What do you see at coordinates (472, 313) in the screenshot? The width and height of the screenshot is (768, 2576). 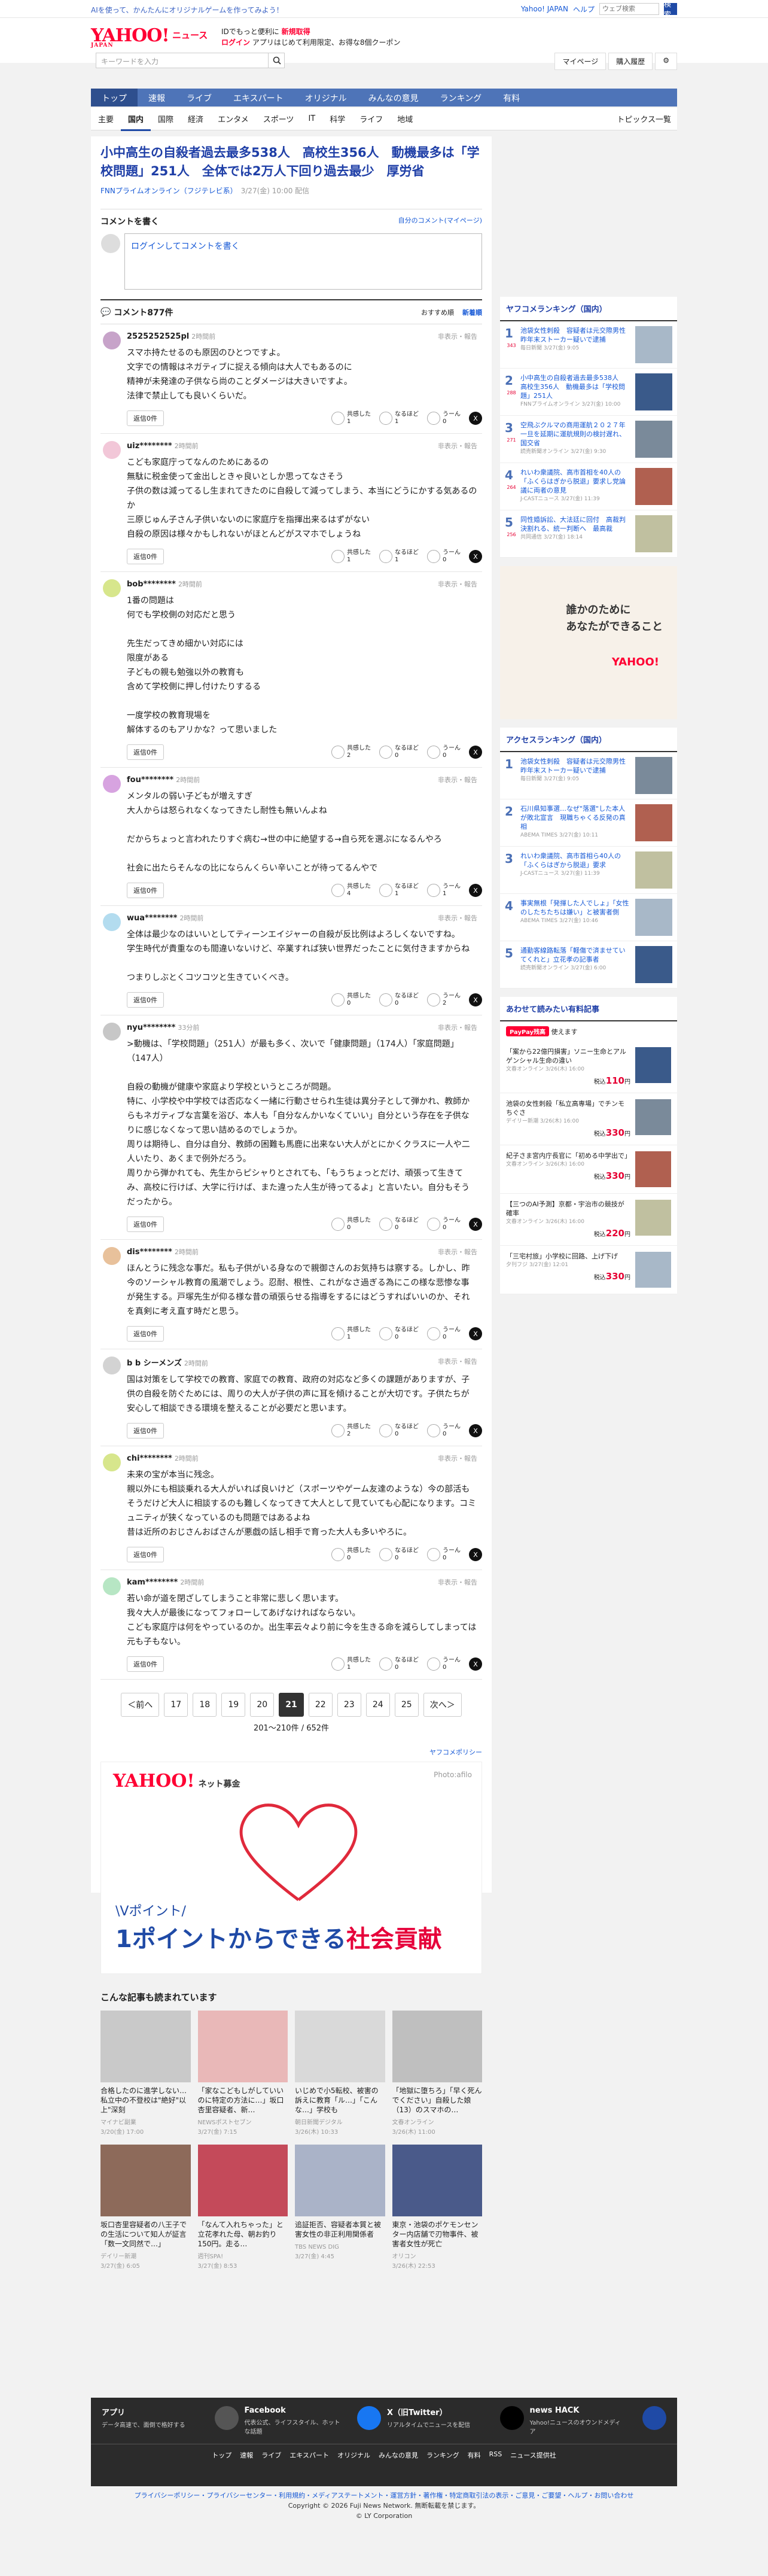 I see `sort-newest: 新着順` at bounding box center [472, 313].